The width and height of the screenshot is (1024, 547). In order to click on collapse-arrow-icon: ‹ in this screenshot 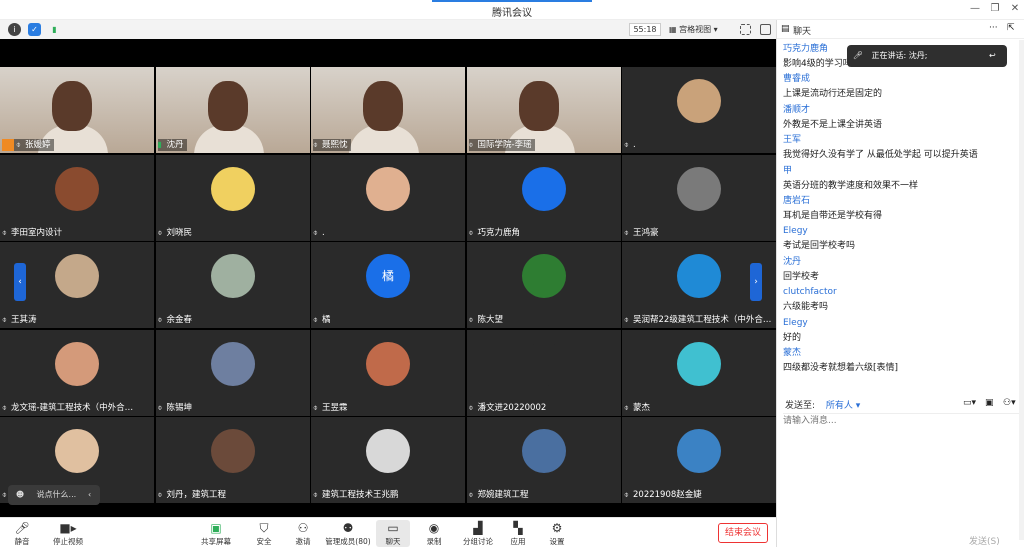, I will do `click(89, 495)`.